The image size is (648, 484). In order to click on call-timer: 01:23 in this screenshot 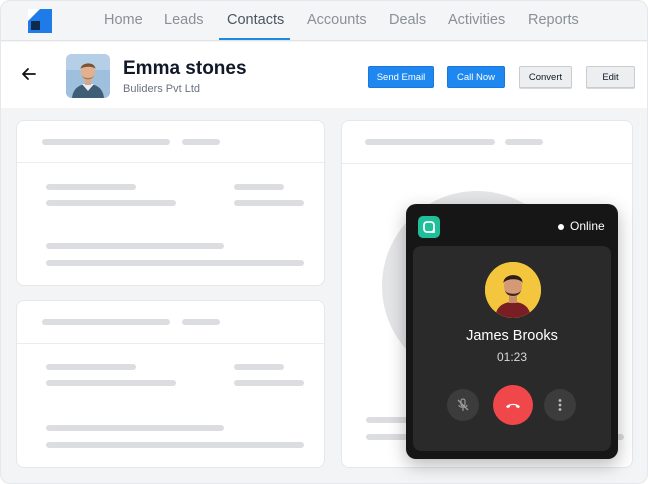, I will do `click(512, 357)`.